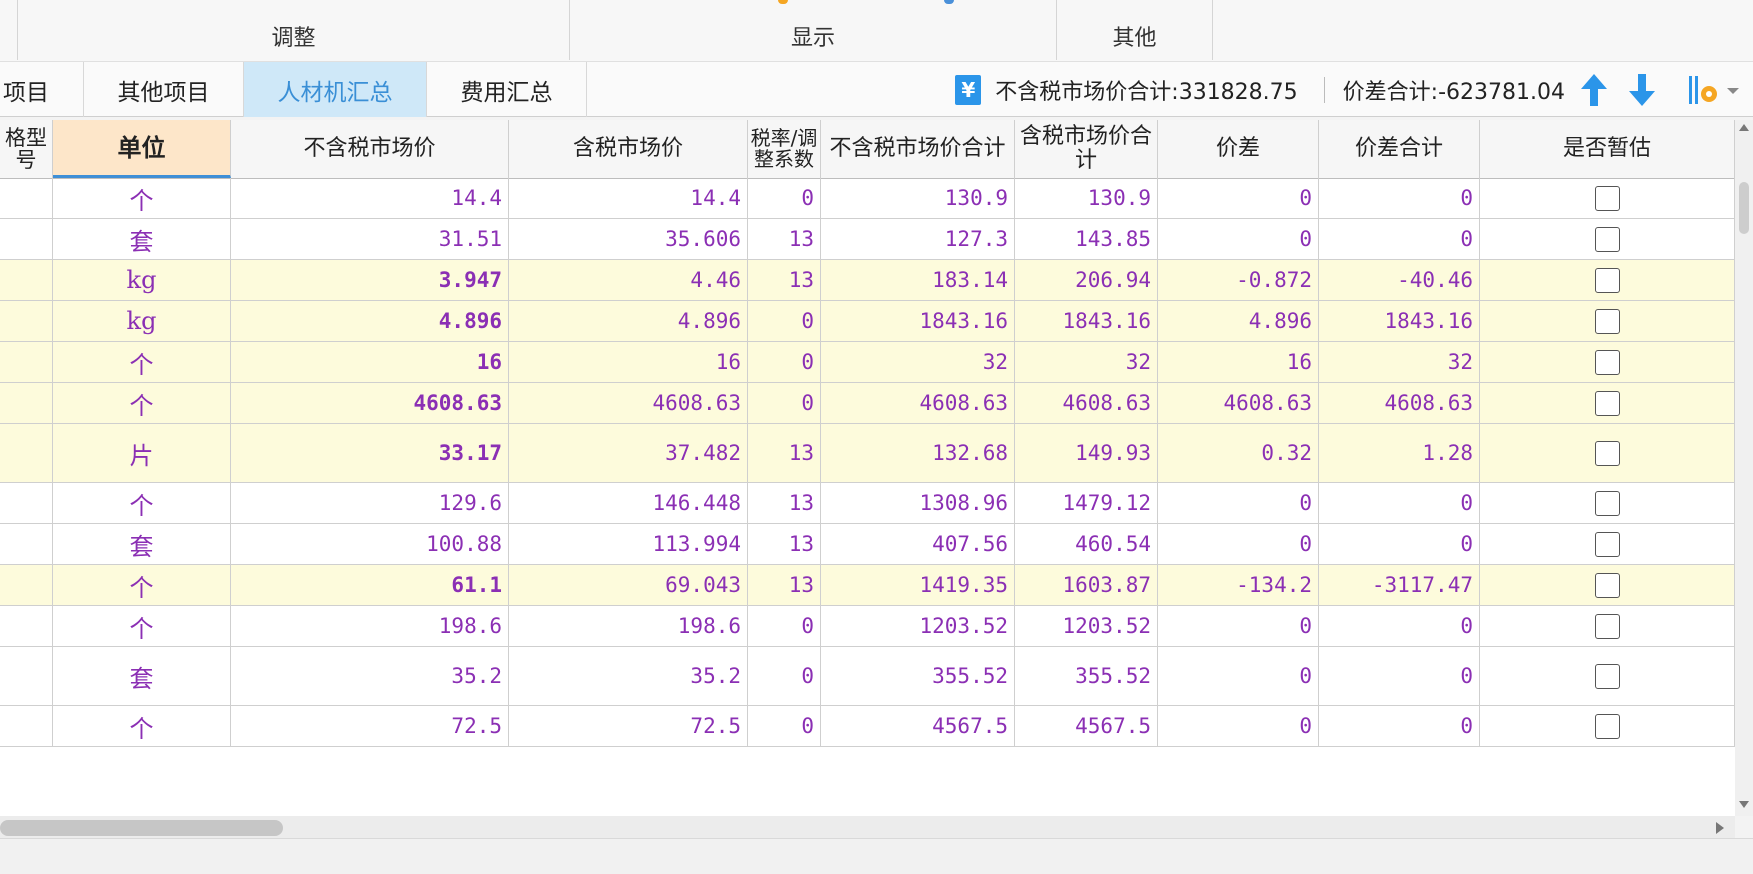 Image resolution: width=1753 pixels, height=874 pixels. What do you see at coordinates (628, 544) in the screenshot?
I see `cell-price-inc-tax: 113.994` at bounding box center [628, 544].